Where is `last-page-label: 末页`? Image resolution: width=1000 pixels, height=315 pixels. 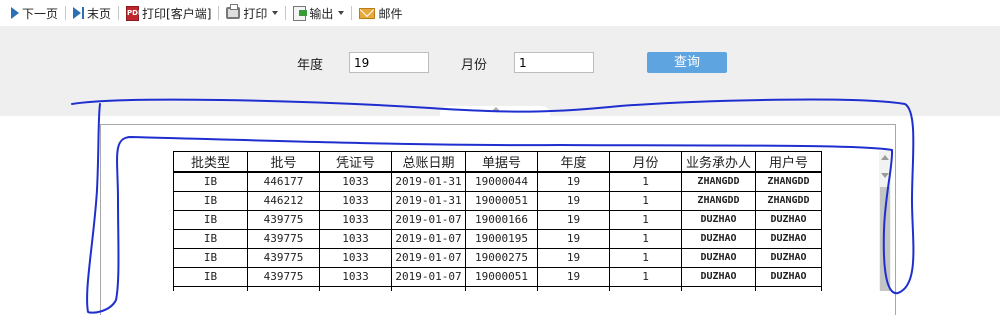 last-page-label: 末页 is located at coordinates (99, 13).